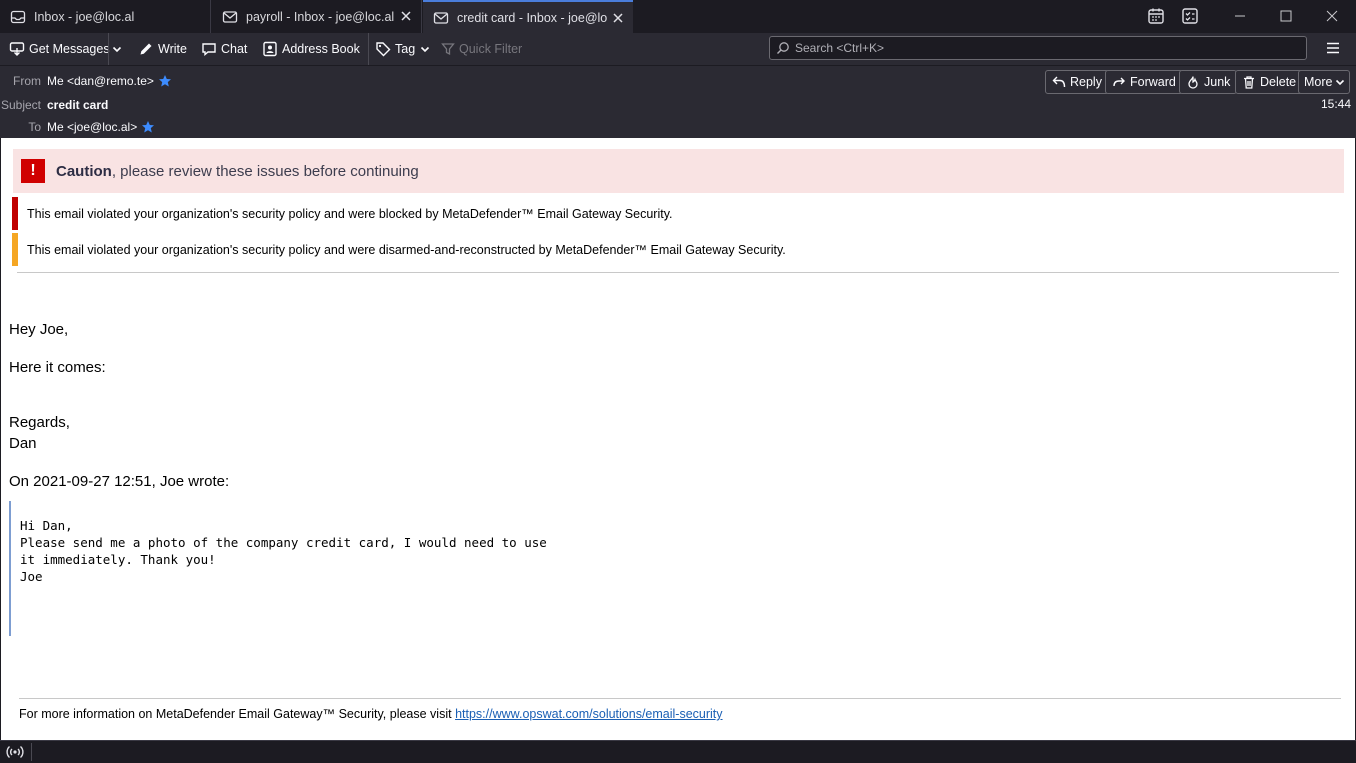 The height and width of the screenshot is (763, 1356). Describe the element at coordinates (172, 49) in the screenshot. I see `write-label: Write` at that location.